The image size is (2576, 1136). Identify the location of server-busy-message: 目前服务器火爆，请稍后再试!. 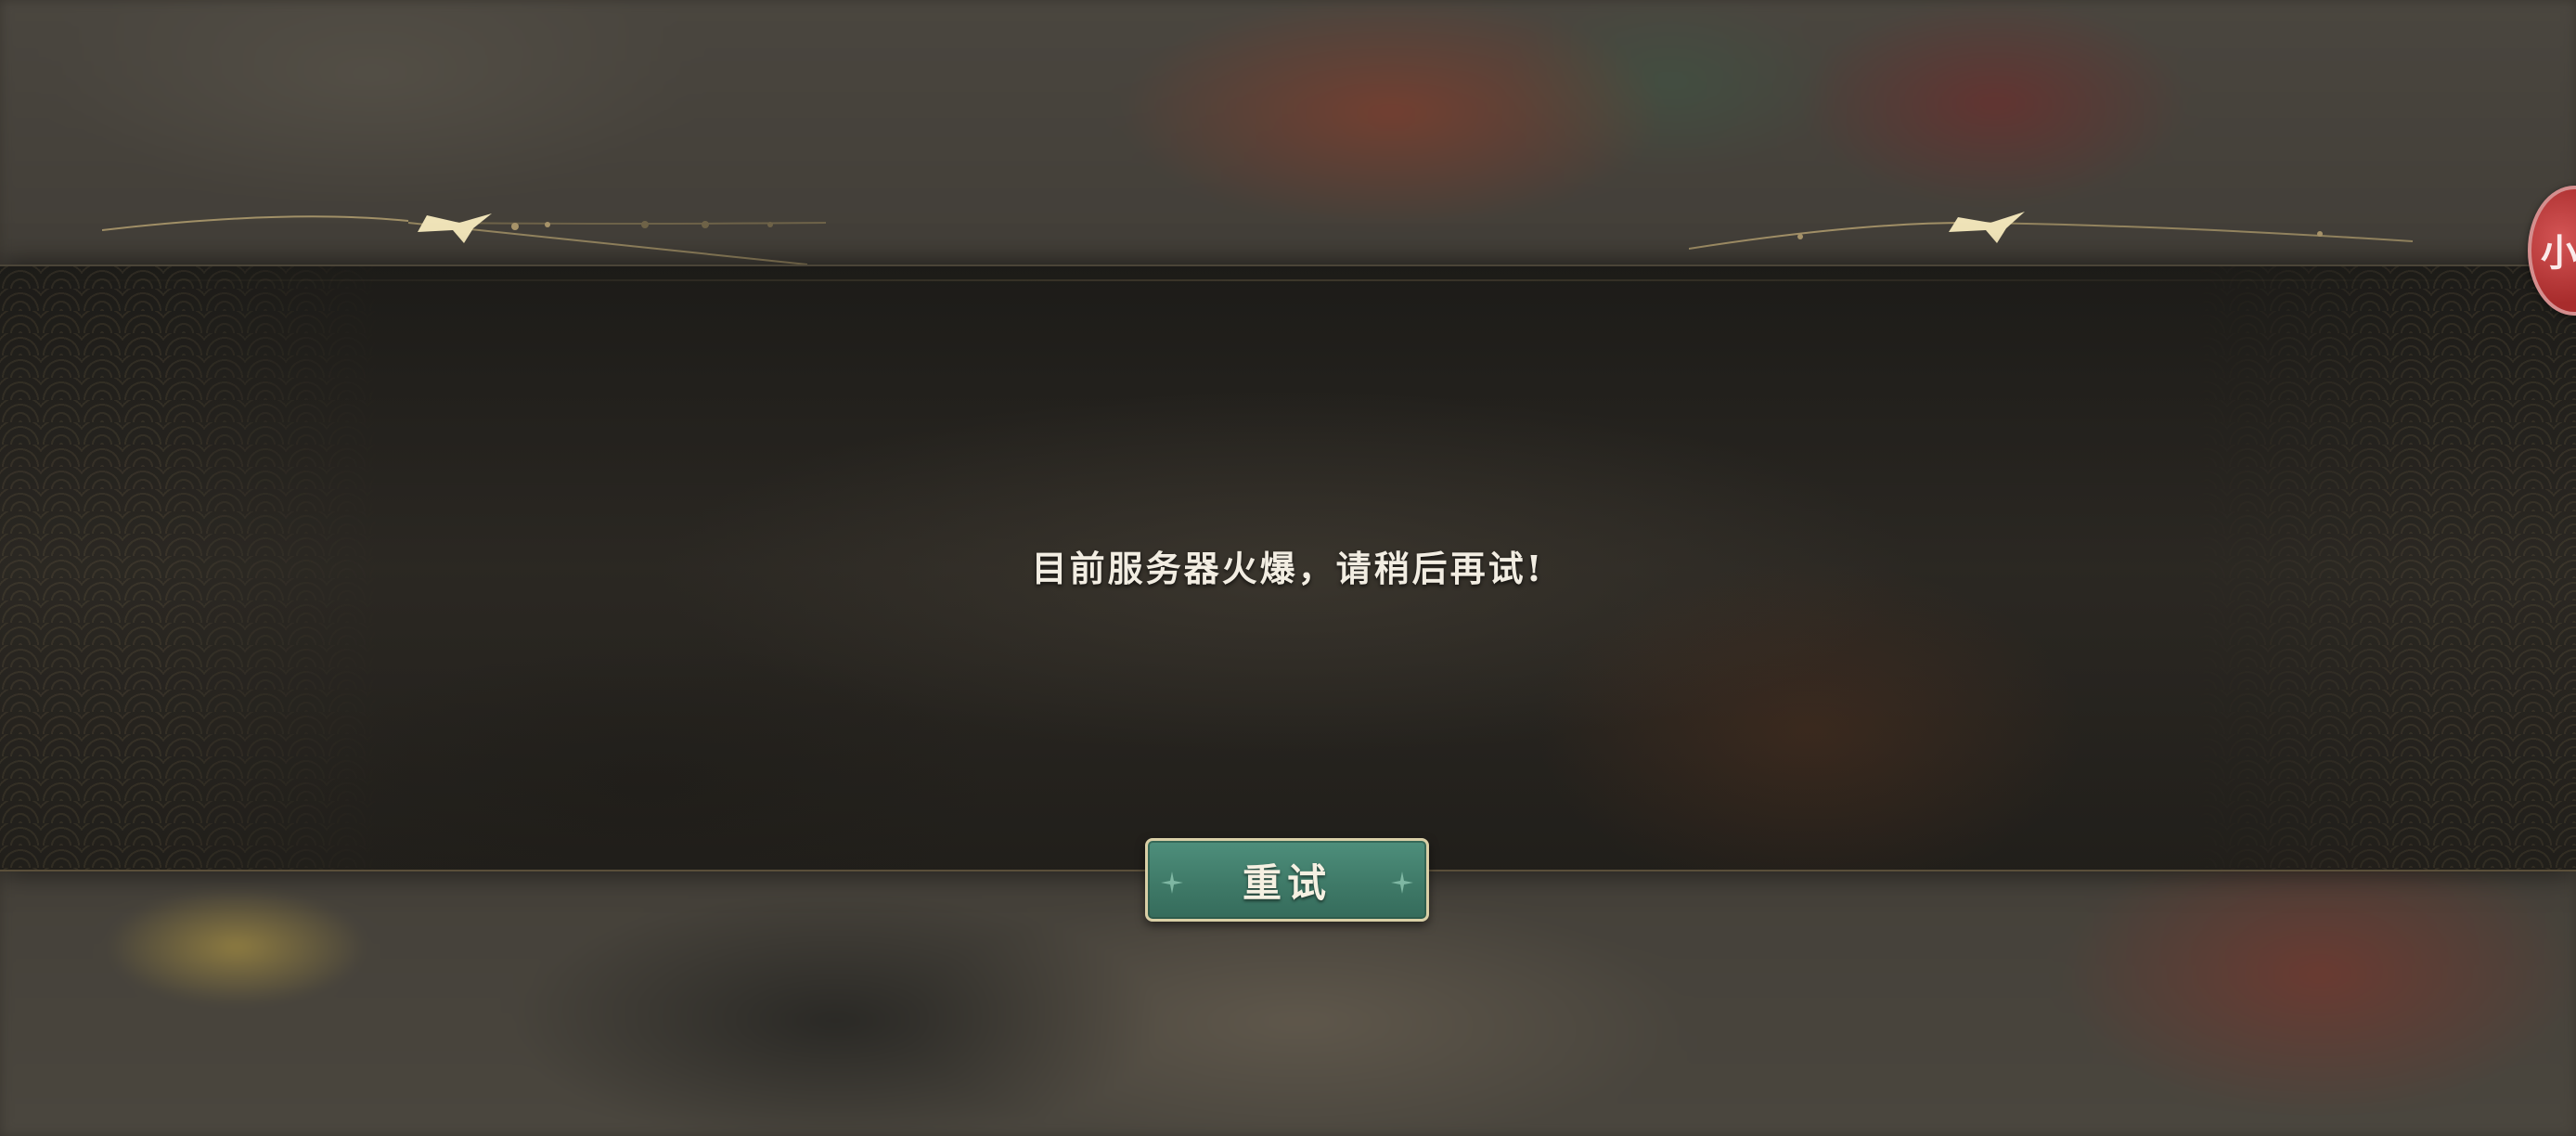
(1288, 568).